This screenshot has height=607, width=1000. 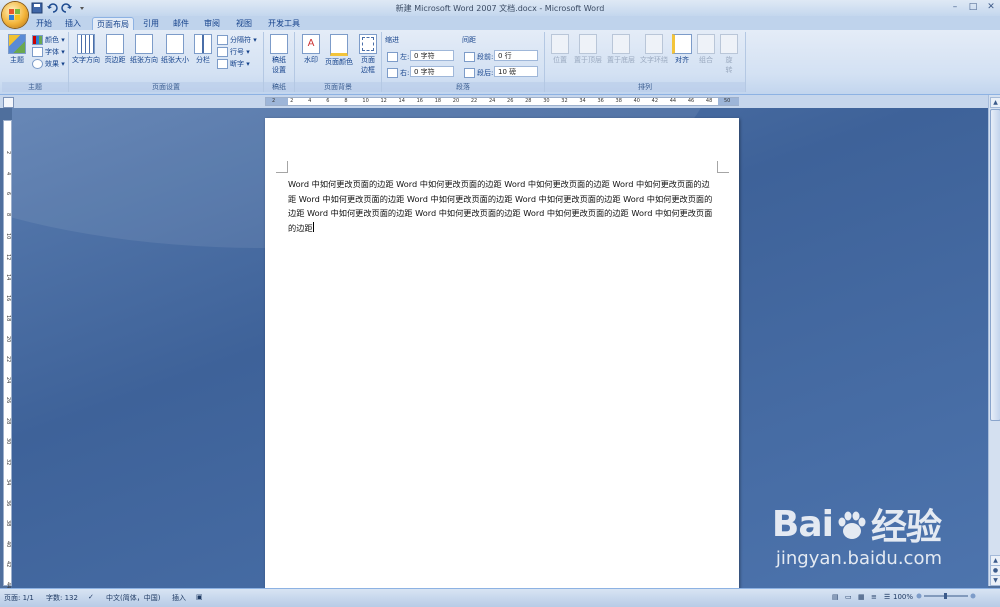 What do you see at coordinates (469, 40) in the screenshot?
I see `spacing-title: 间距` at bounding box center [469, 40].